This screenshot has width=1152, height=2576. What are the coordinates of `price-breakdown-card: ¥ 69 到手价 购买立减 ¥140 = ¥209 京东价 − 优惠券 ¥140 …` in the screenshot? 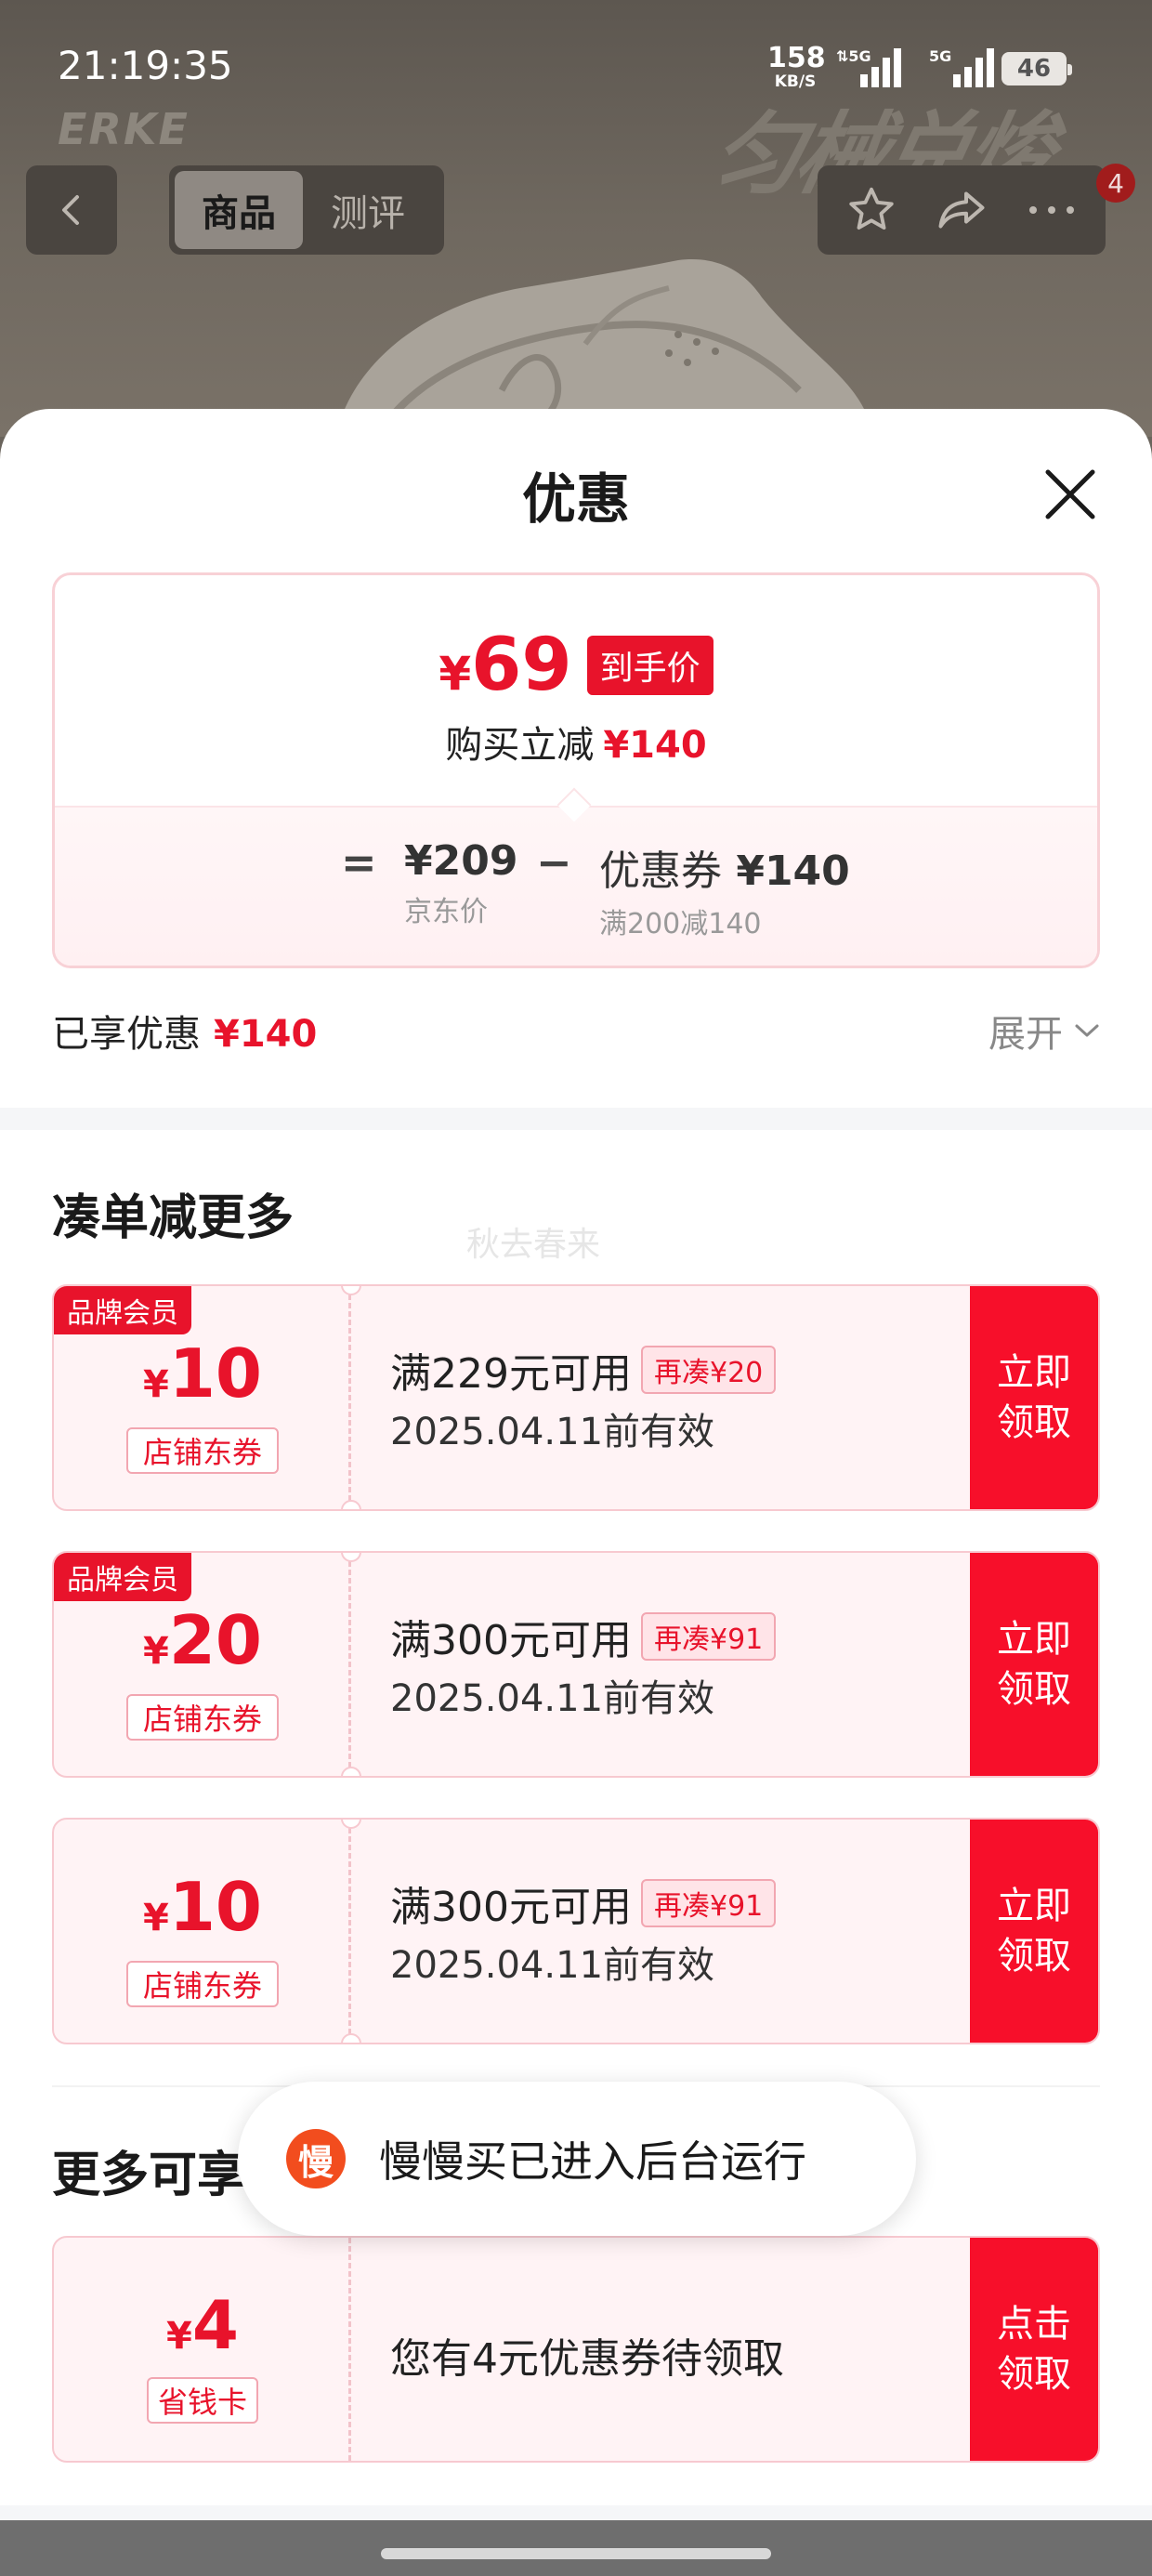 It's located at (576, 770).